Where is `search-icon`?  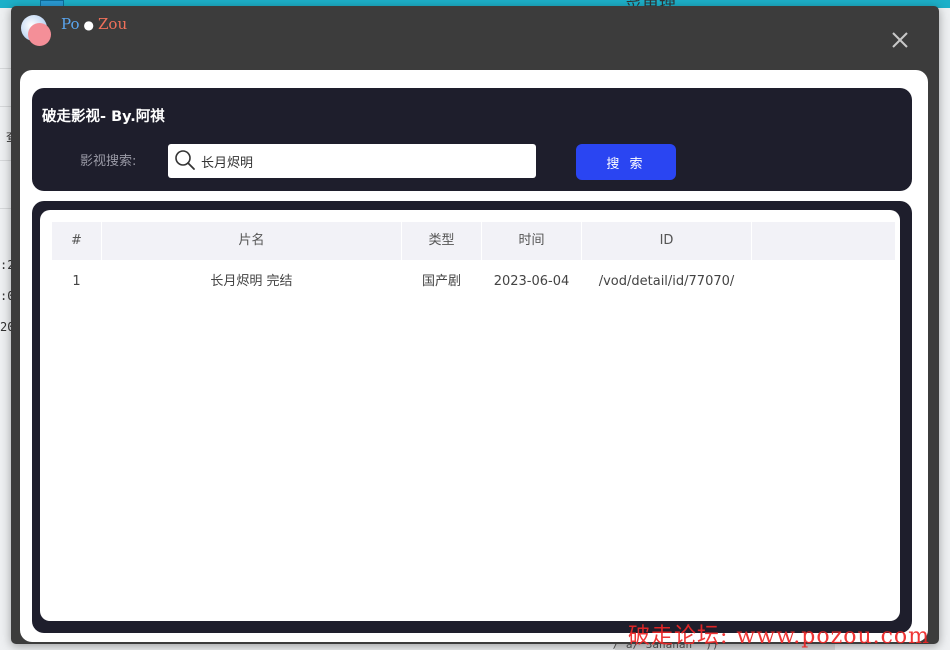 search-icon is located at coordinates (185, 160).